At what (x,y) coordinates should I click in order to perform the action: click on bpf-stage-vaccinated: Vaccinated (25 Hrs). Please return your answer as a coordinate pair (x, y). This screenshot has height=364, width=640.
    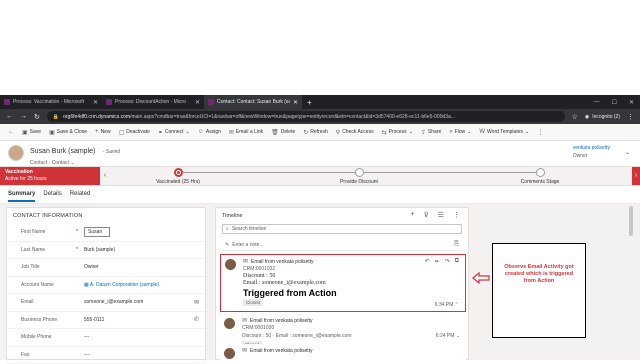
    Looking at the image, I should click on (178, 176).